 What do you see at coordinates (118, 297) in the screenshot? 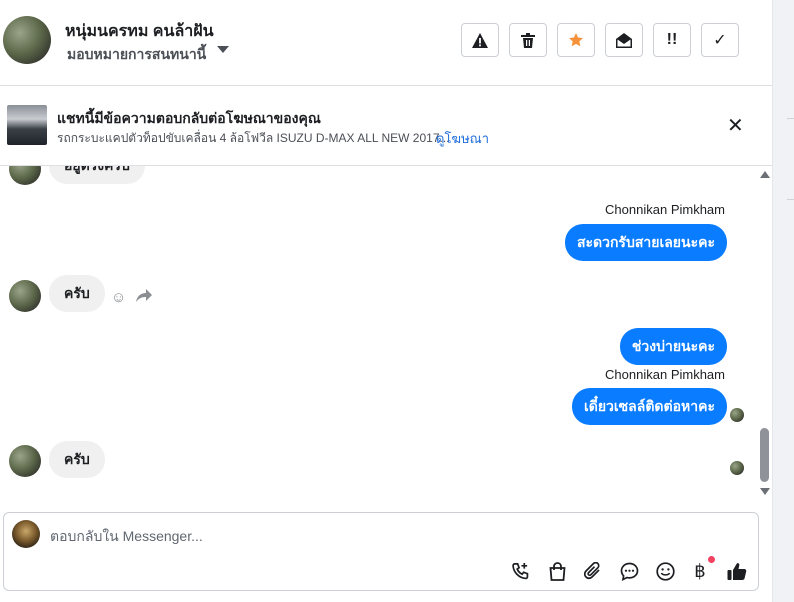
I see `smiley-icon: ☺` at bounding box center [118, 297].